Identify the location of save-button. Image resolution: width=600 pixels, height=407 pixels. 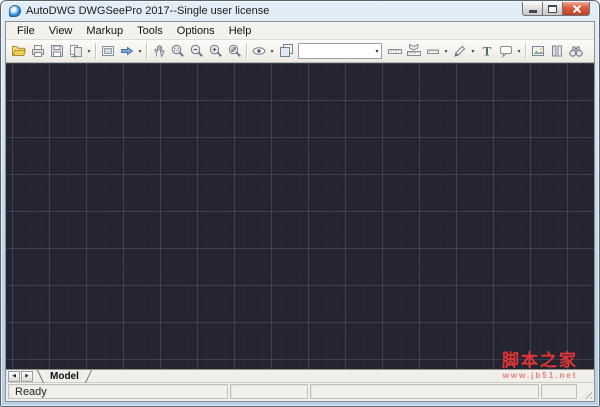
(56, 51).